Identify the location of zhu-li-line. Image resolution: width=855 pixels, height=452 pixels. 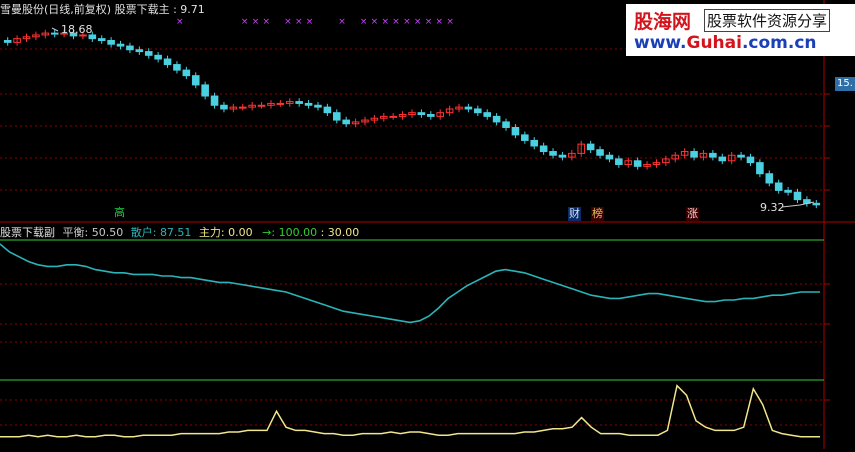
(410, 411).